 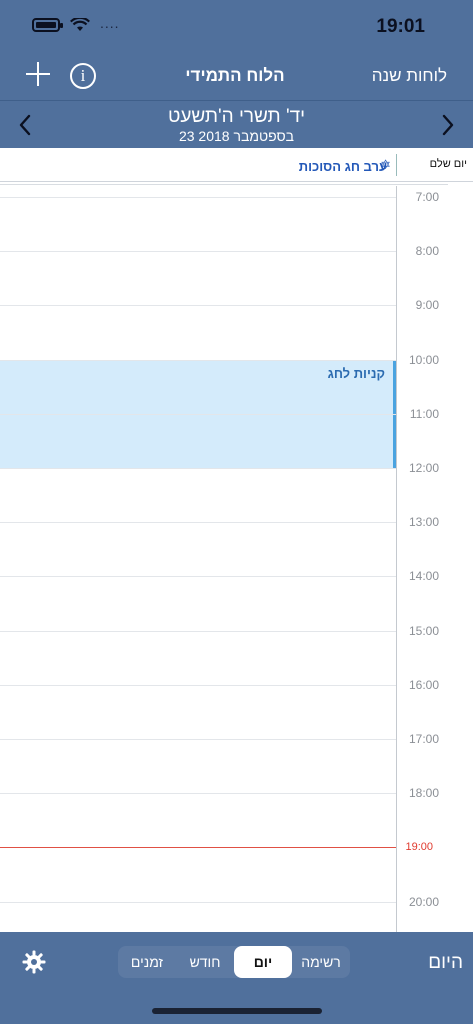 What do you see at coordinates (427, 197) in the screenshot?
I see `hour-label: 7:00` at bounding box center [427, 197].